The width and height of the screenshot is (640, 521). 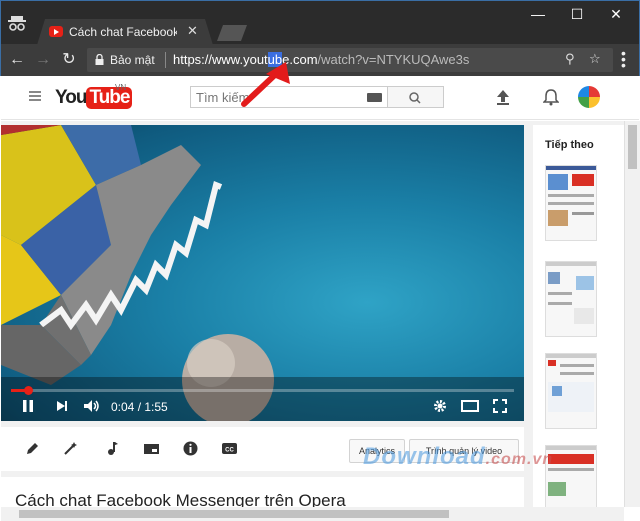 I want to click on up-next-label: Tiếp theo, so click(x=569, y=145).